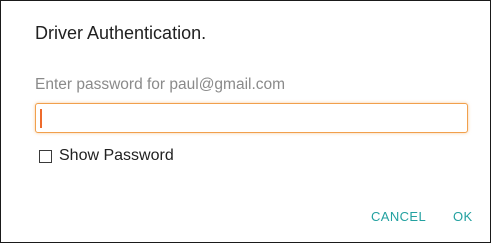  I want to click on password-input, so click(249, 118).